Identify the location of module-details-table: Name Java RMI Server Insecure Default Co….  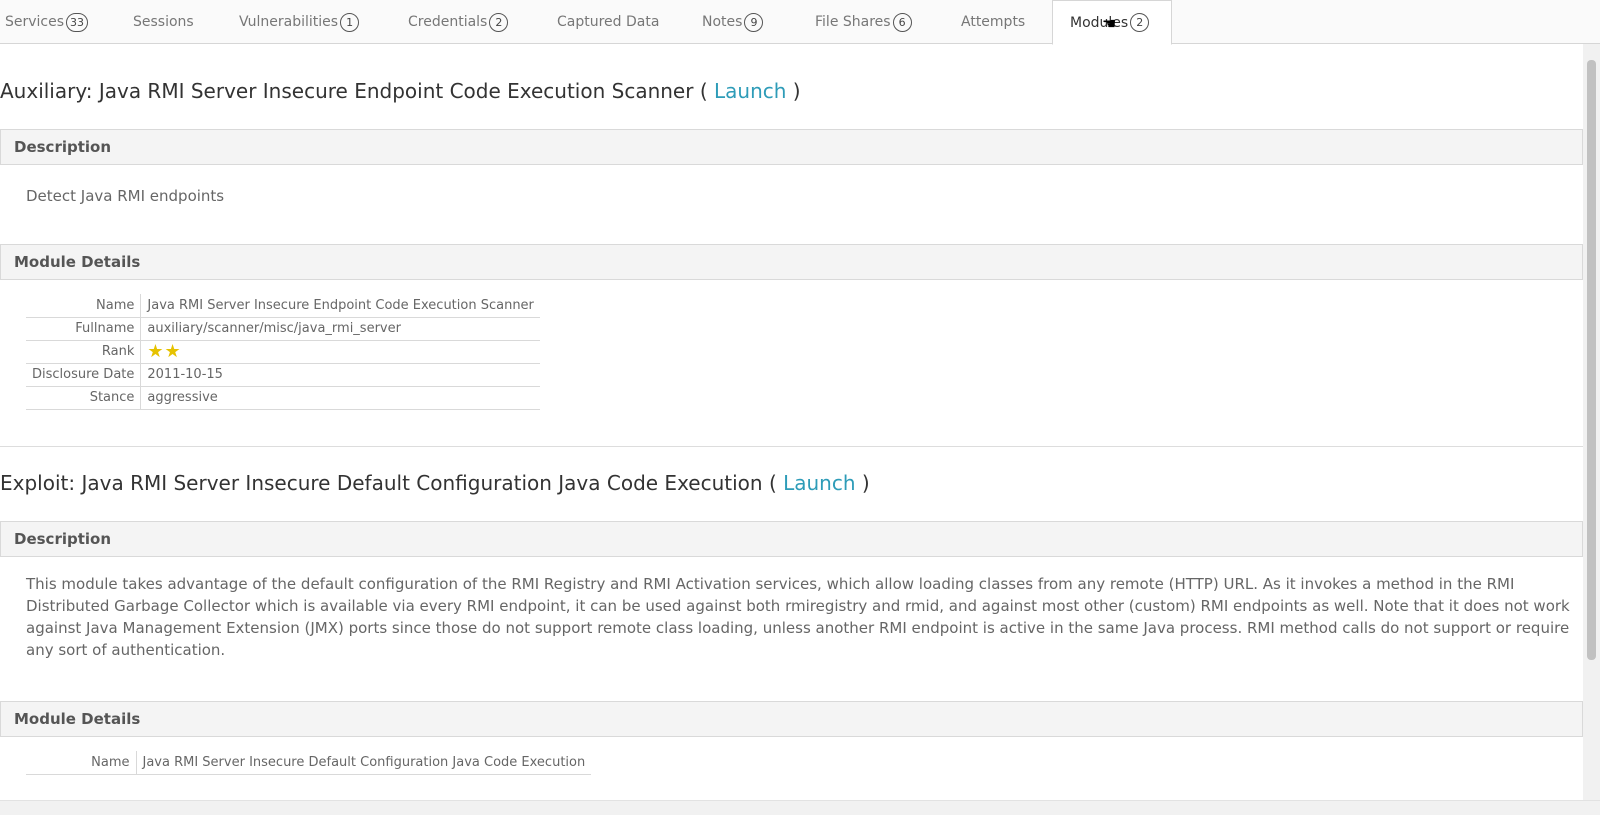
(309, 763).